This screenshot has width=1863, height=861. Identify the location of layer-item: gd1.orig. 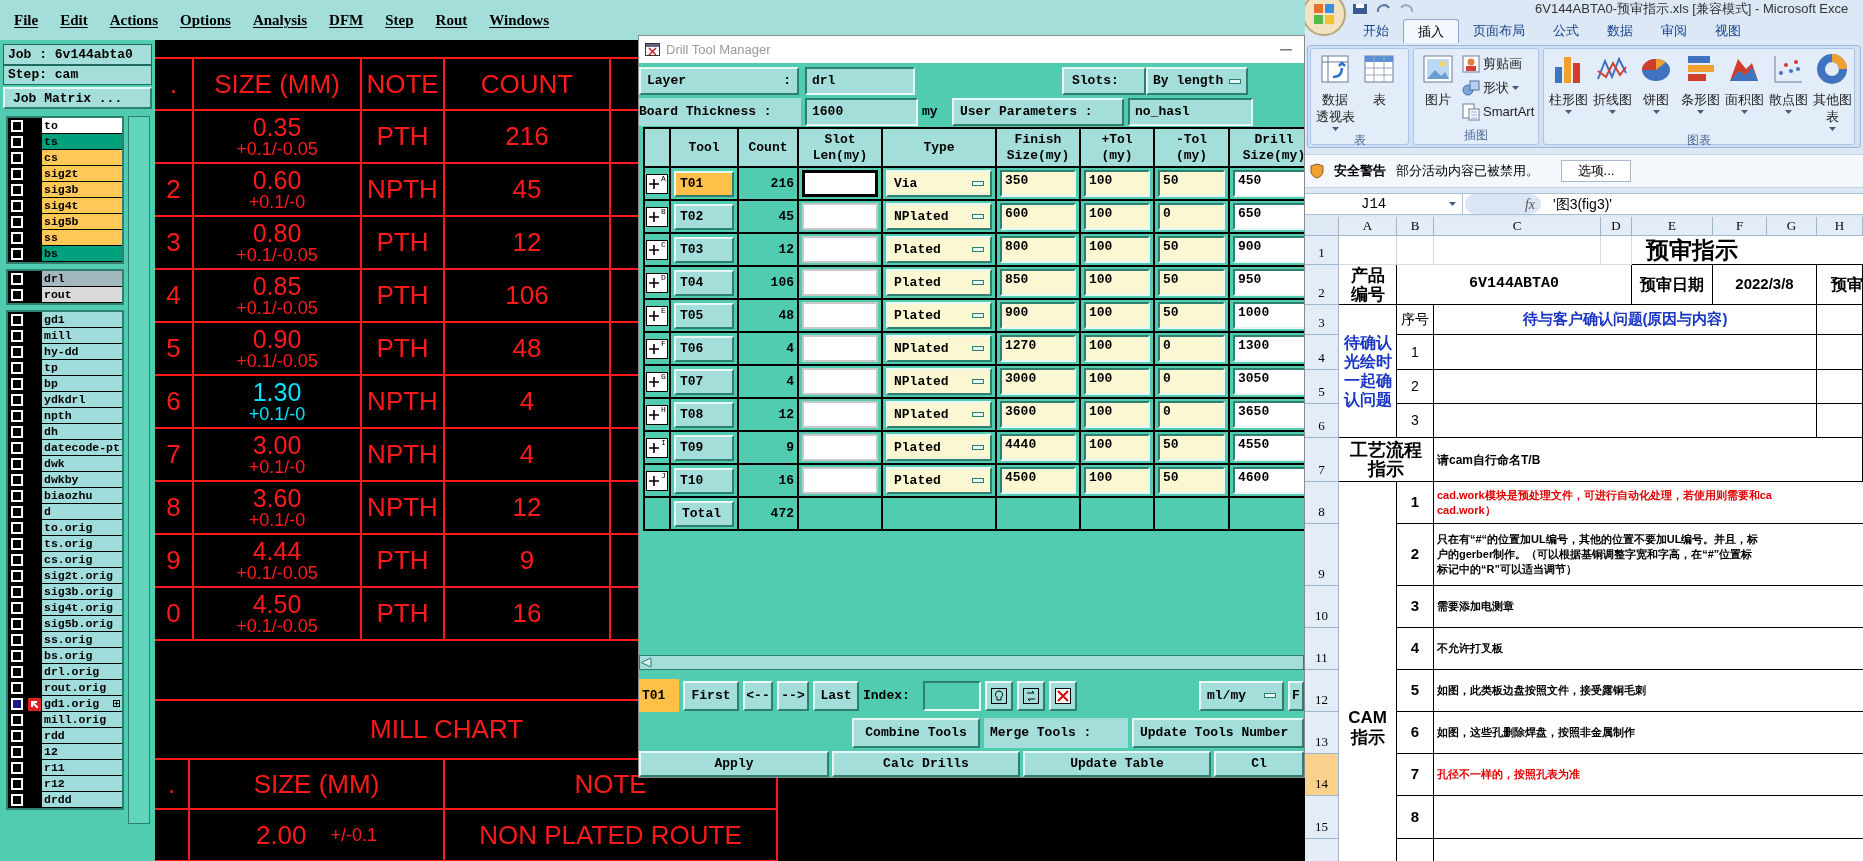
(82, 704).